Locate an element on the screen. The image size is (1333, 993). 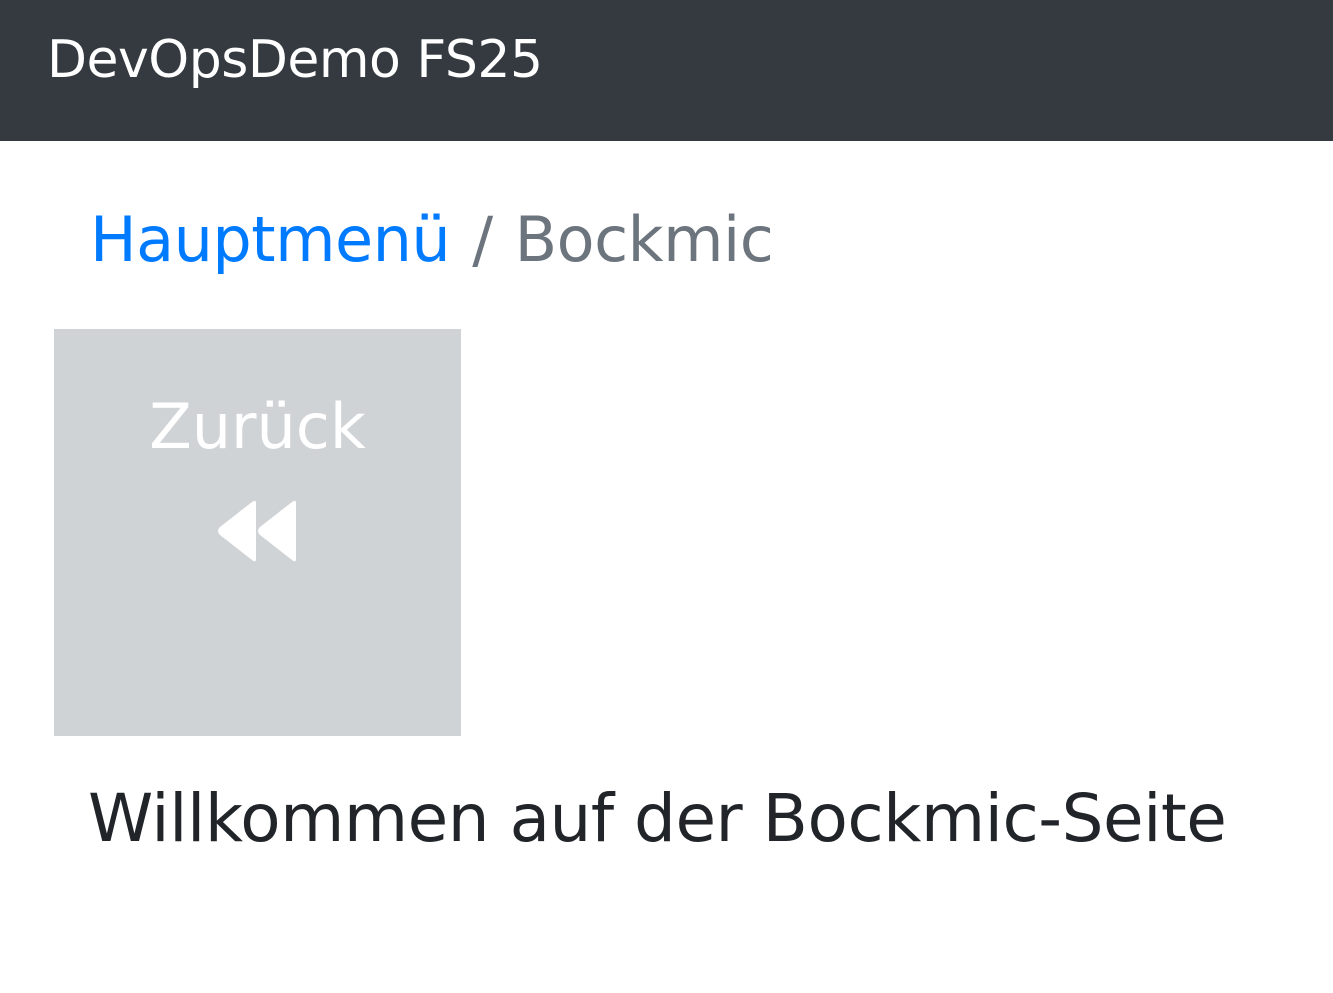
back-tile-label: Zurück is located at coordinates (257, 427).